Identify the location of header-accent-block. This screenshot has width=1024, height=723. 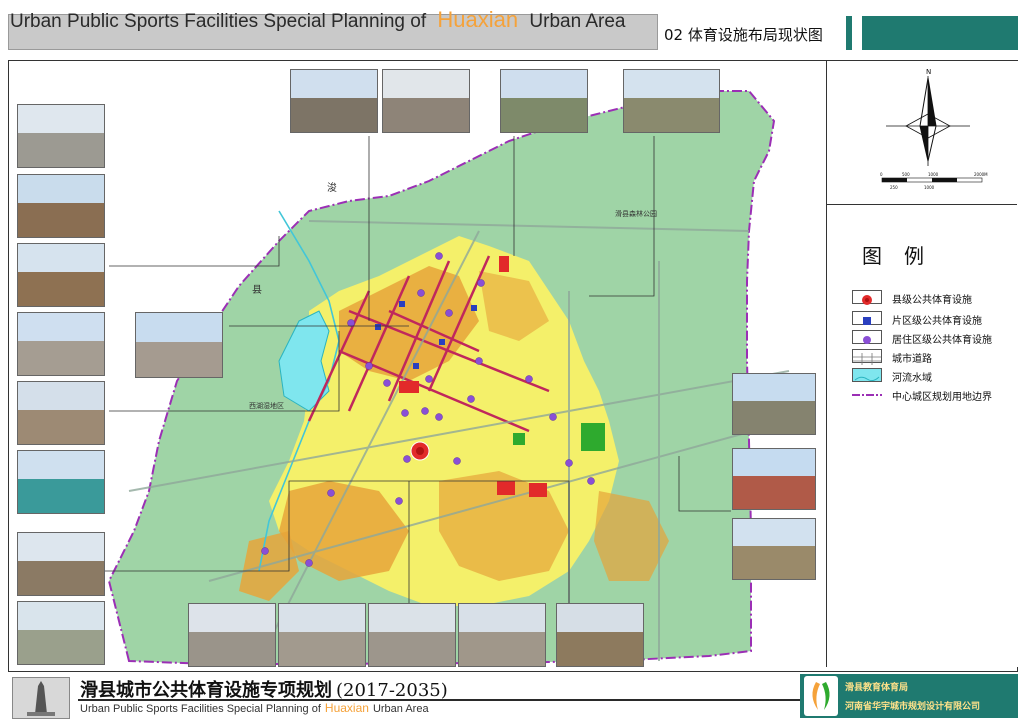
(940, 33).